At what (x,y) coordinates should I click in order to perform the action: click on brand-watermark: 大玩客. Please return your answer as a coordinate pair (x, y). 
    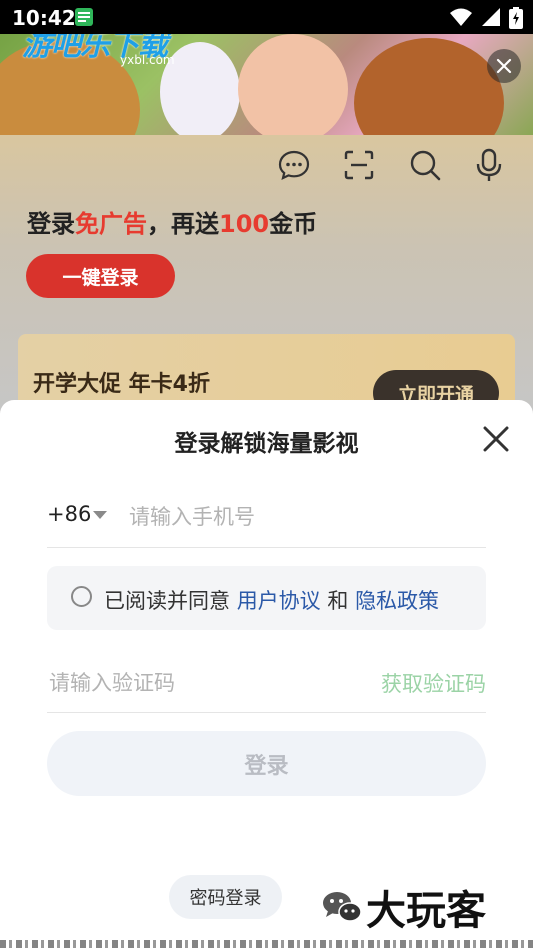
    Looking at the image, I should click on (404, 907).